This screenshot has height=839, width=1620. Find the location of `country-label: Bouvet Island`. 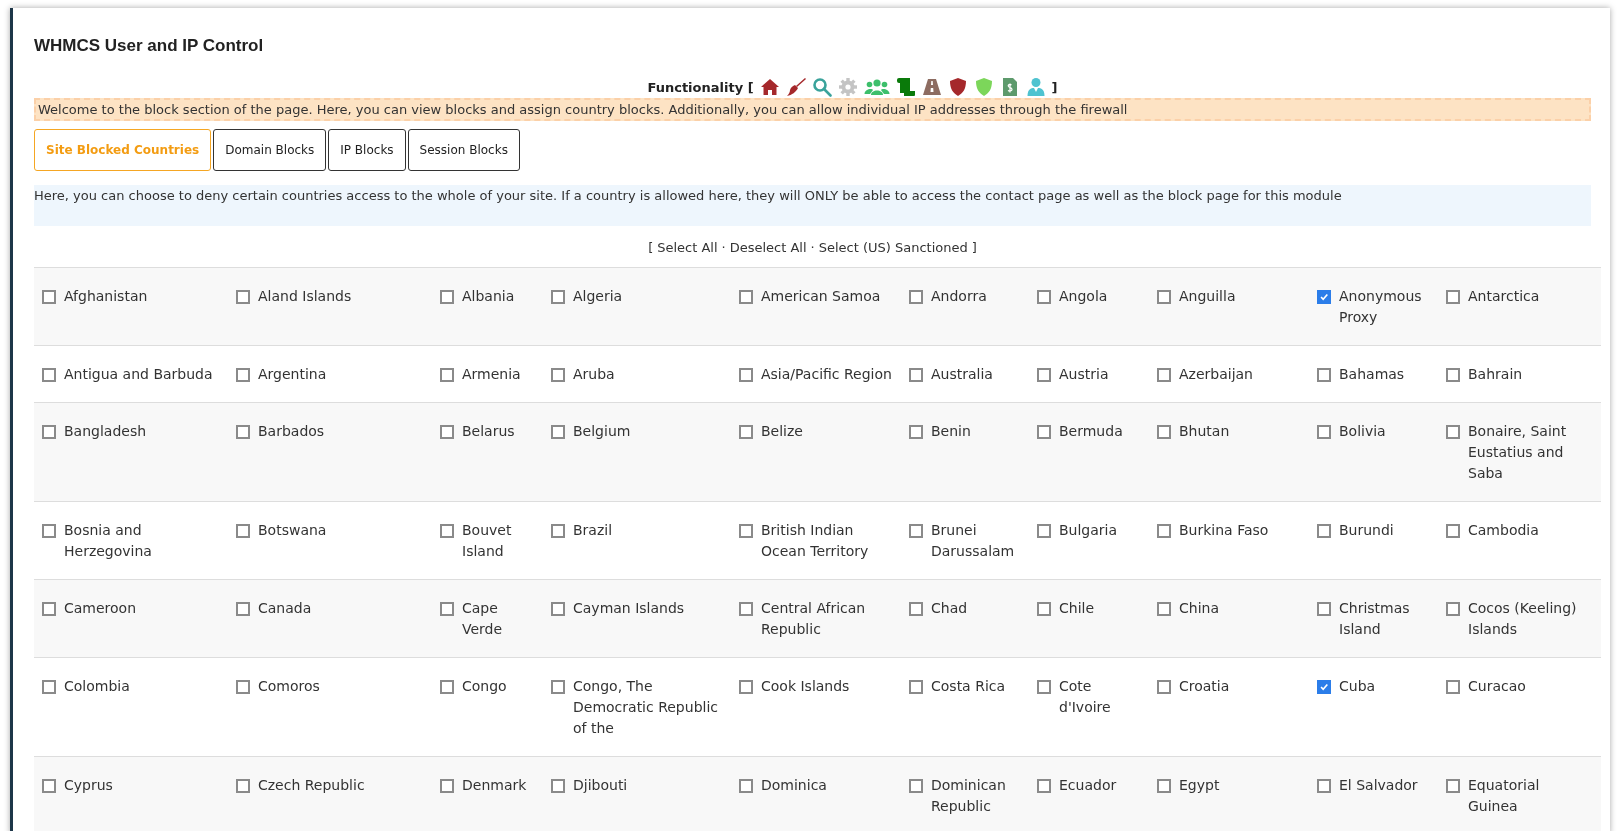

country-label: Bouvet Island is located at coordinates (487, 541).